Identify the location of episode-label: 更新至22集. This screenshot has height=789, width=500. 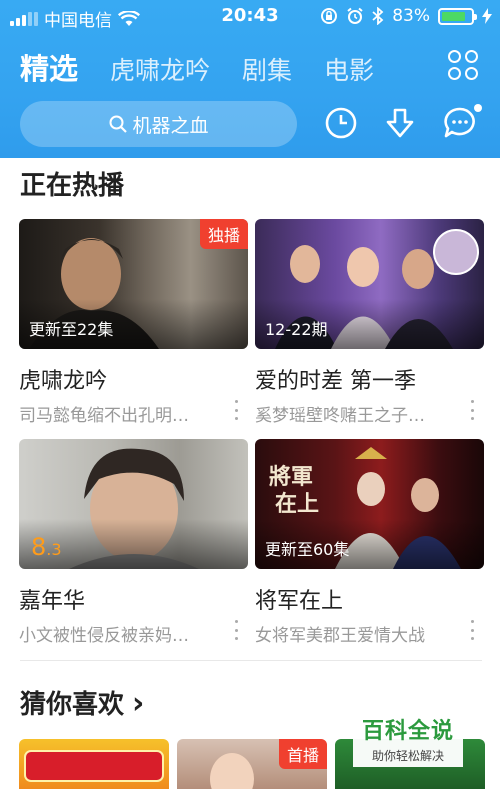
(71, 329).